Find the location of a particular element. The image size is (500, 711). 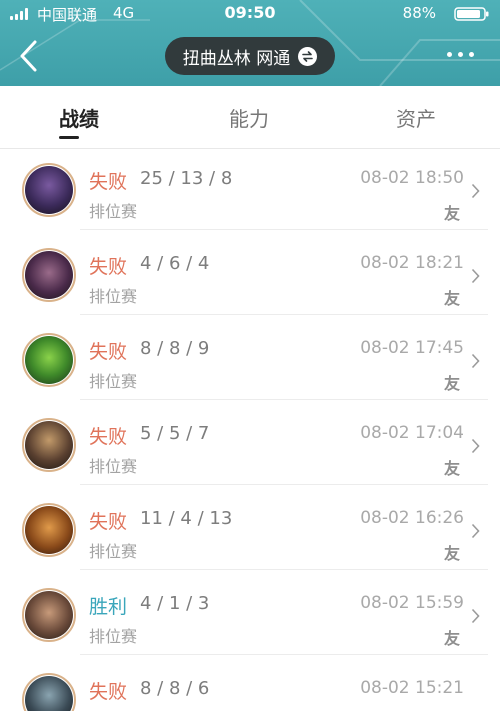

swap-icon is located at coordinates (308, 56).